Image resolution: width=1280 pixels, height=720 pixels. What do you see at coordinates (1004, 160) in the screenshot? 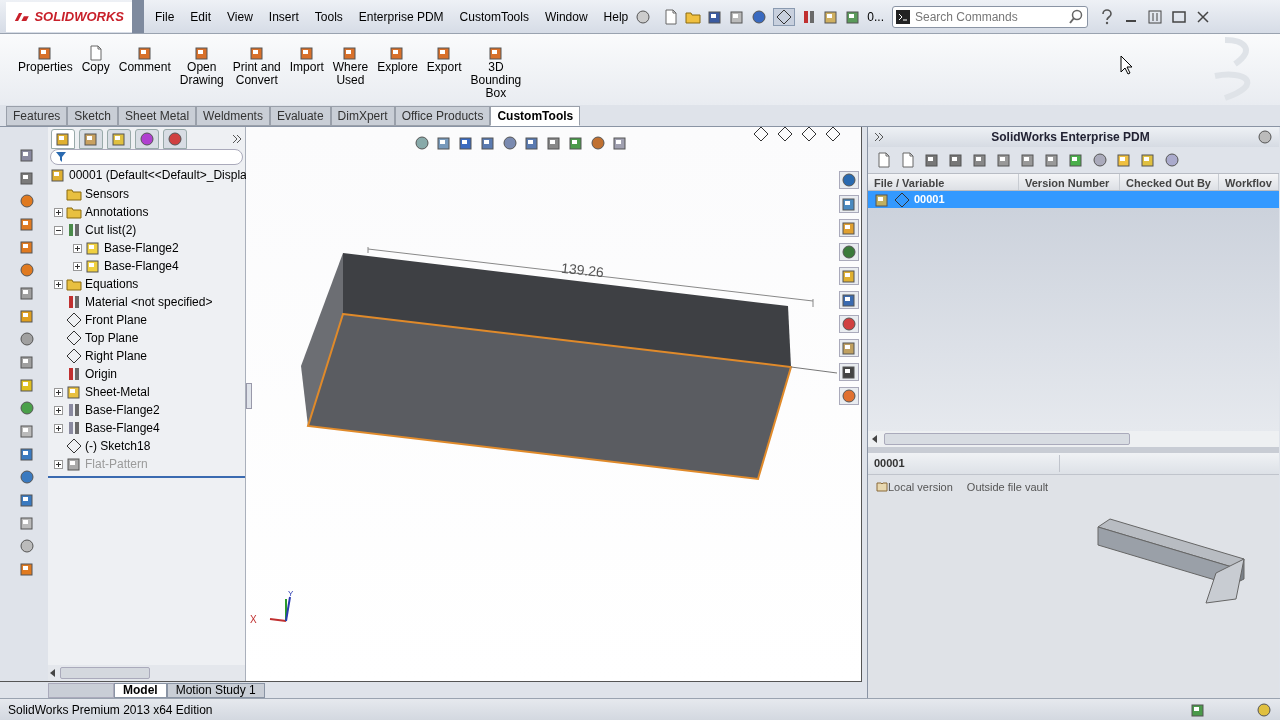
I see `get-version-icon` at bounding box center [1004, 160].